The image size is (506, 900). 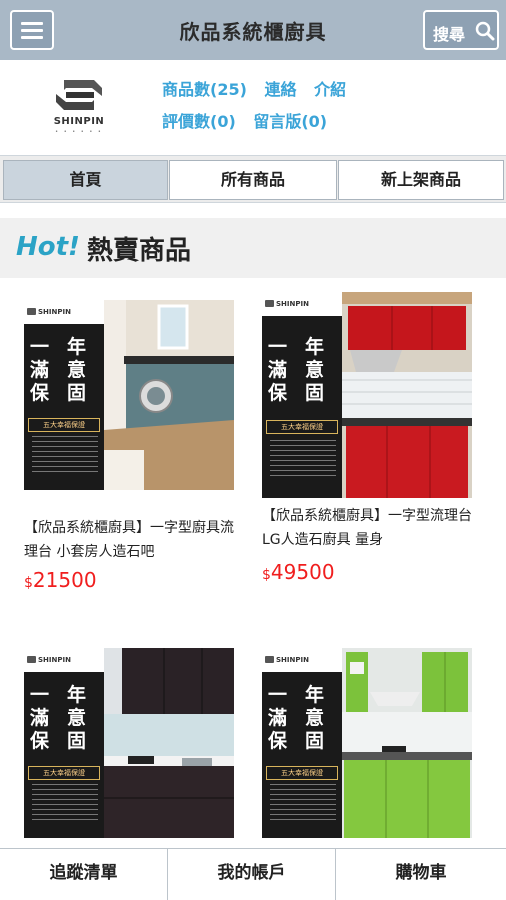 What do you see at coordinates (253, 248) in the screenshot?
I see `hot-section-header: Hot! 熱賣商品` at bounding box center [253, 248].